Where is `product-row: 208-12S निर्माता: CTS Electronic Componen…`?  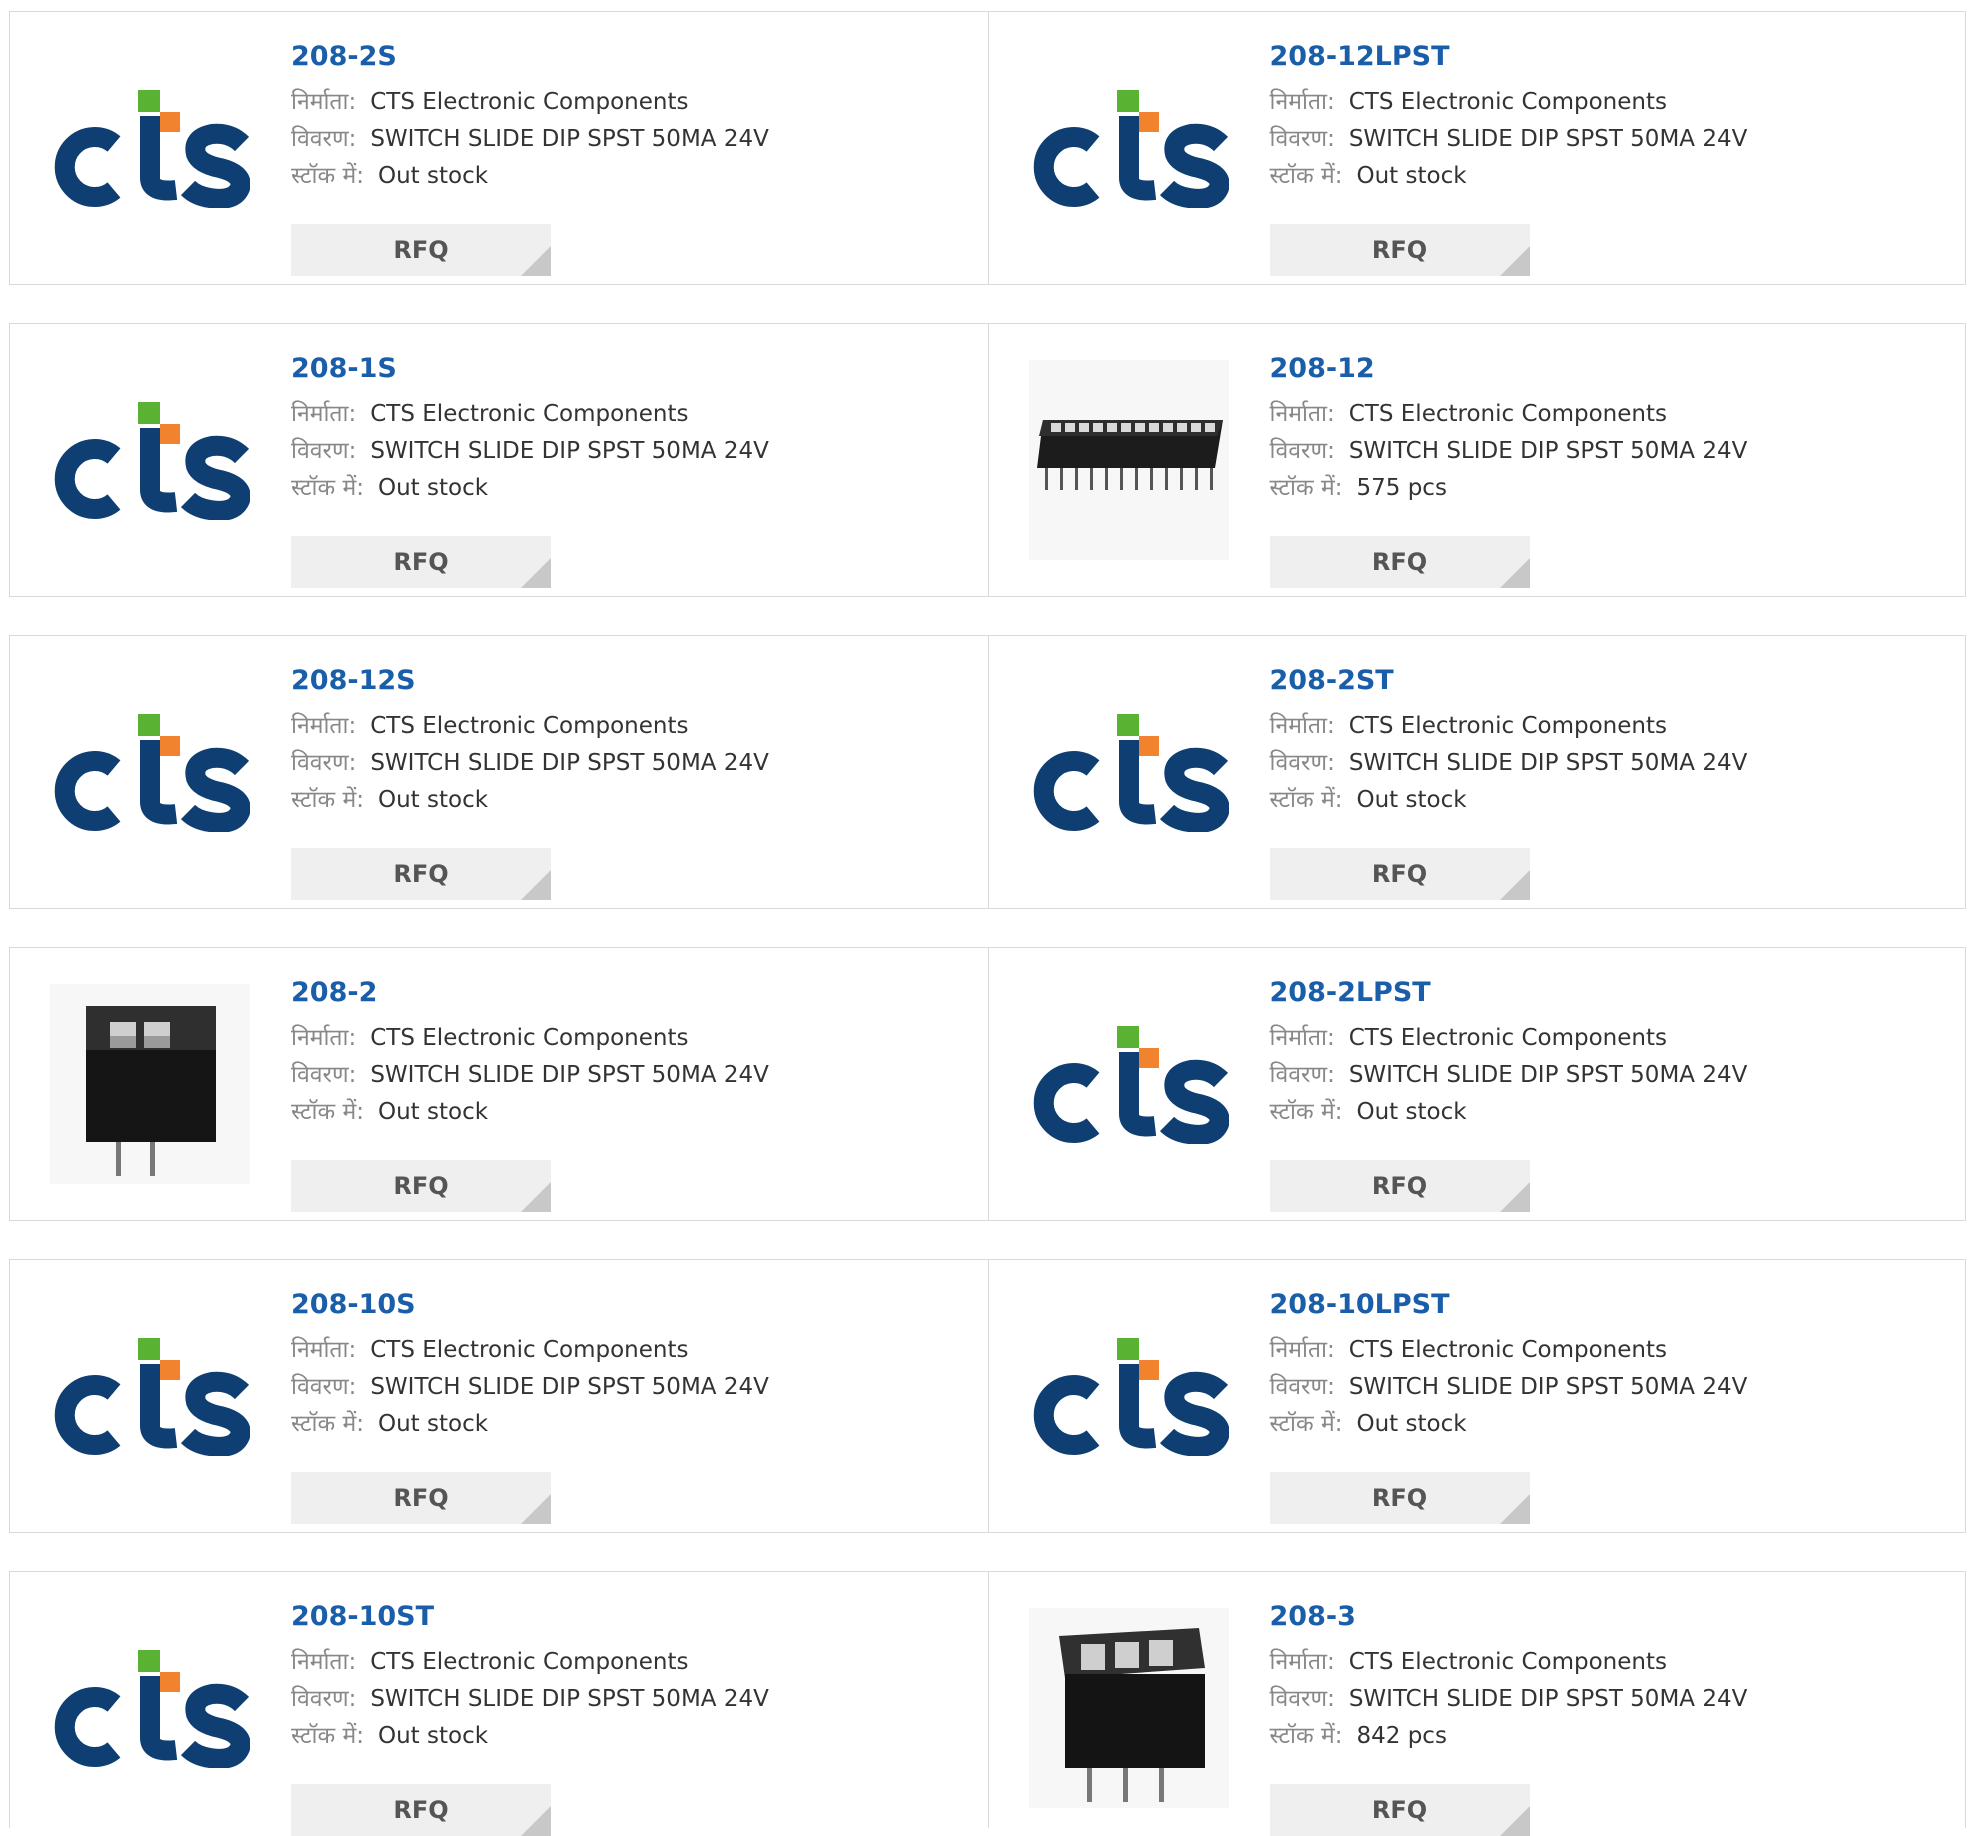
product-row: 208-12S निर्माता: CTS Electronic Componen… is located at coordinates (987, 772).